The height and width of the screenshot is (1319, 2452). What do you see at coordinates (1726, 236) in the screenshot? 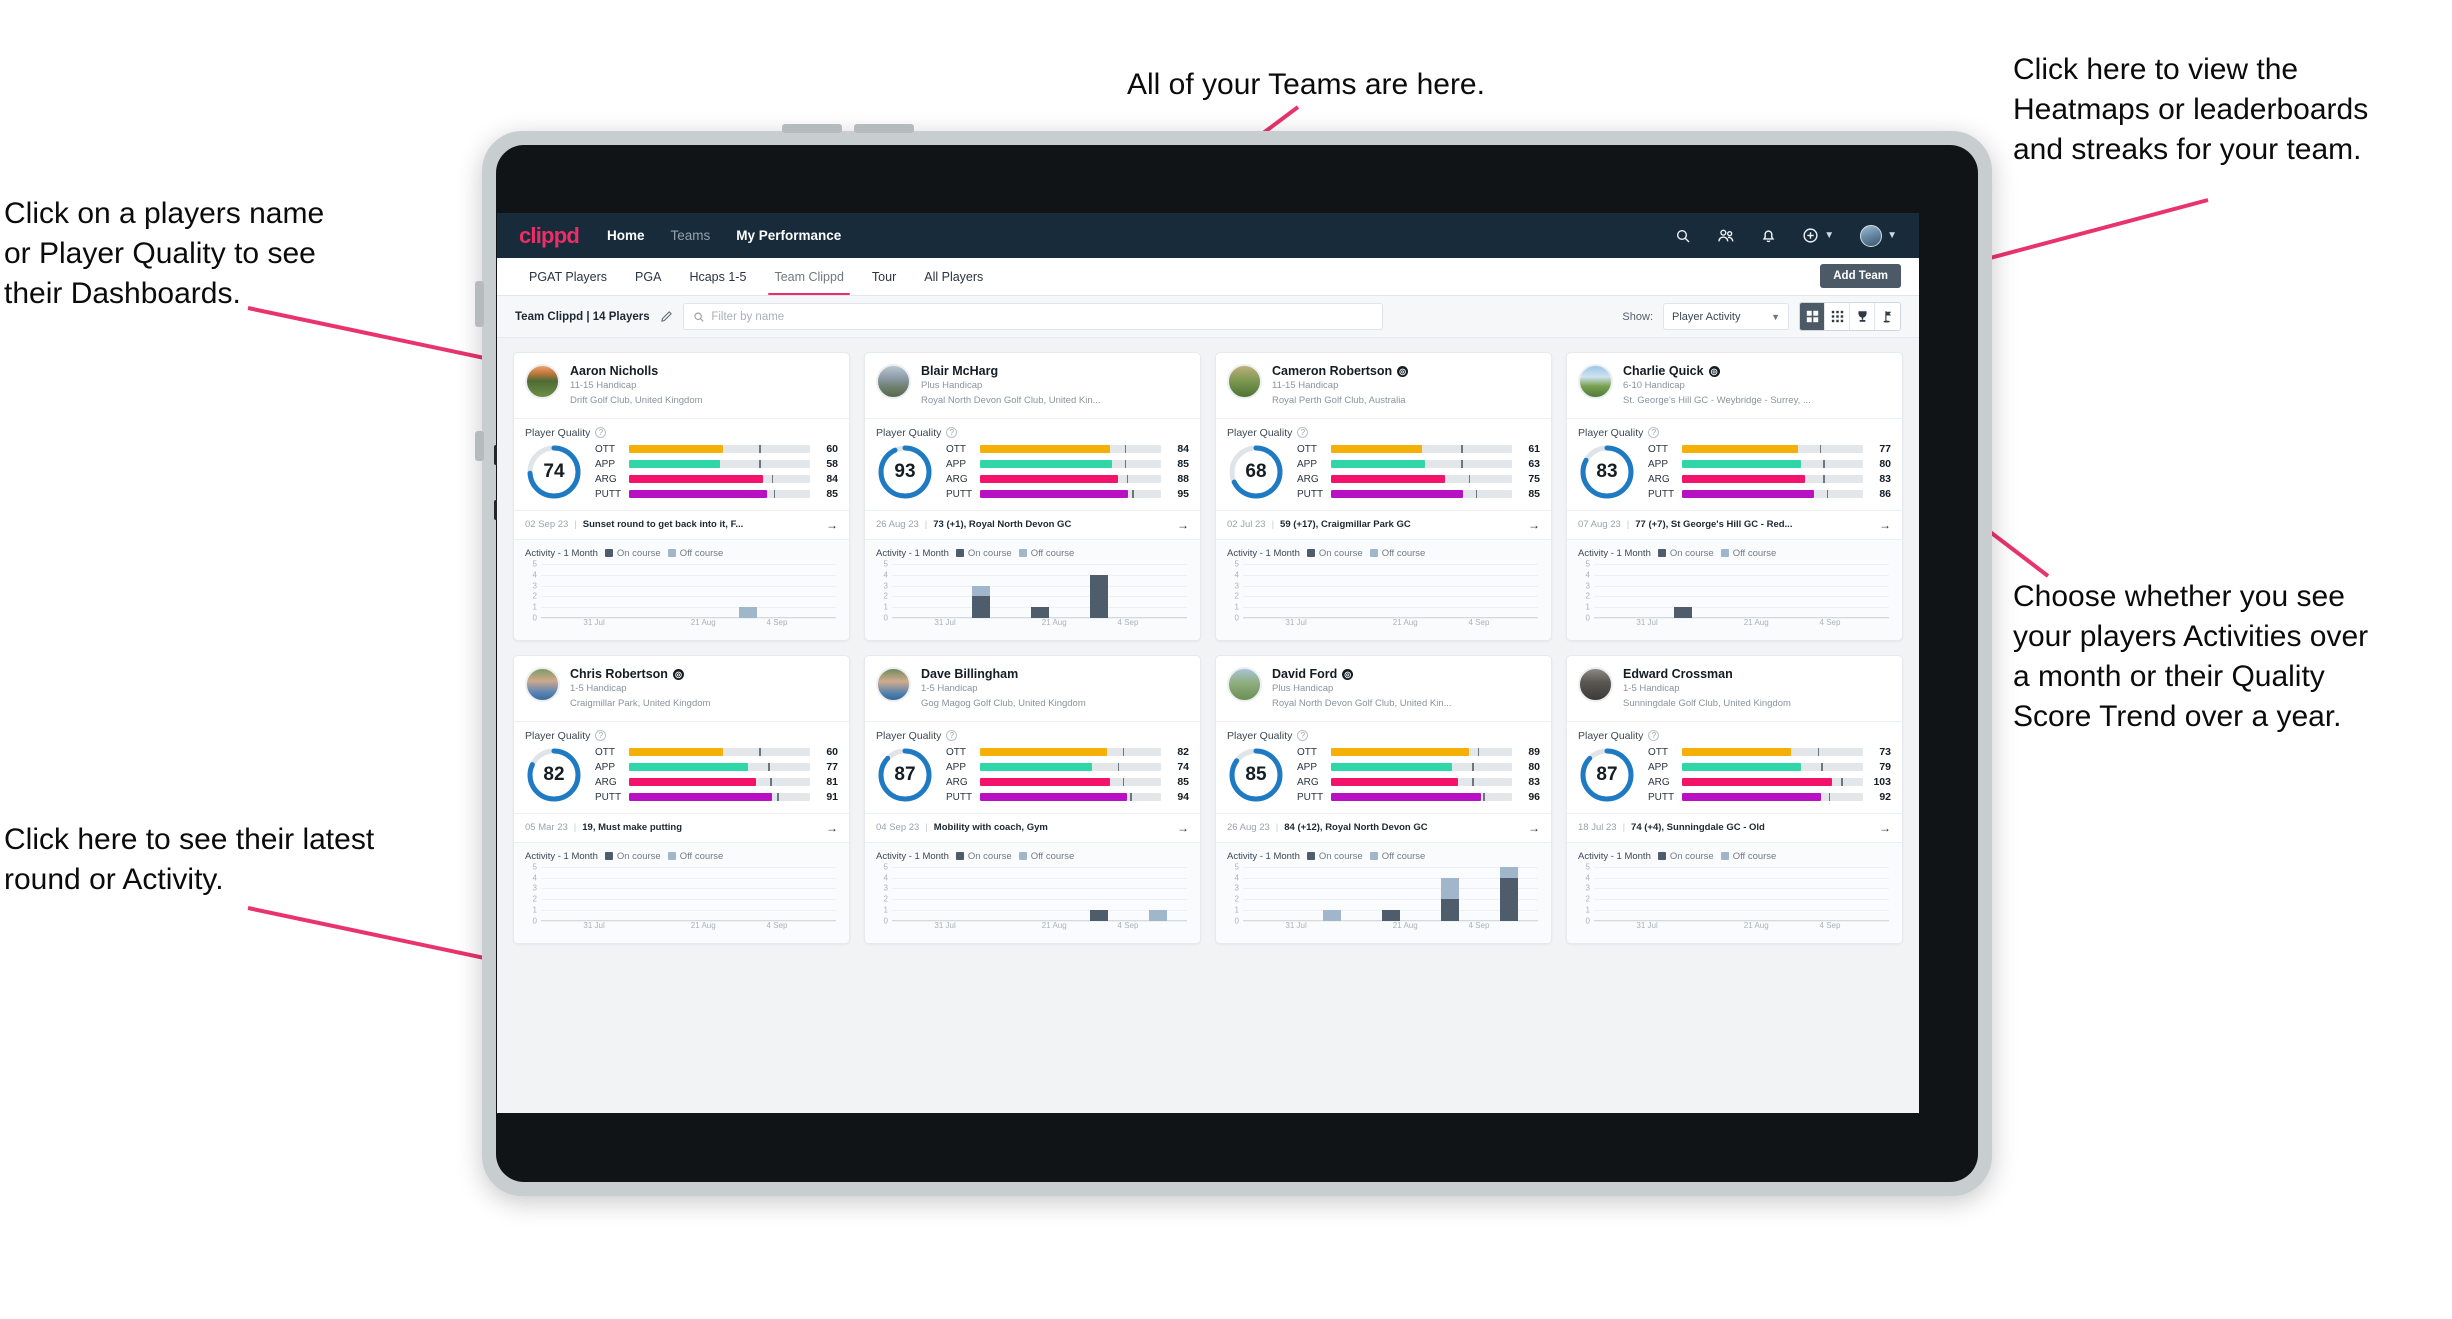
I see `people-icon` at bounding box center [1726, 236].